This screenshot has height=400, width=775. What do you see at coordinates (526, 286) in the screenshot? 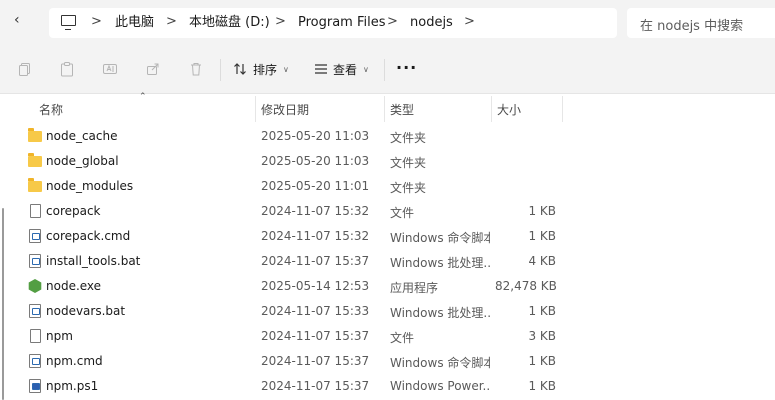
I see `file-size: 82,478 KB` at bounding box center [526, 286].